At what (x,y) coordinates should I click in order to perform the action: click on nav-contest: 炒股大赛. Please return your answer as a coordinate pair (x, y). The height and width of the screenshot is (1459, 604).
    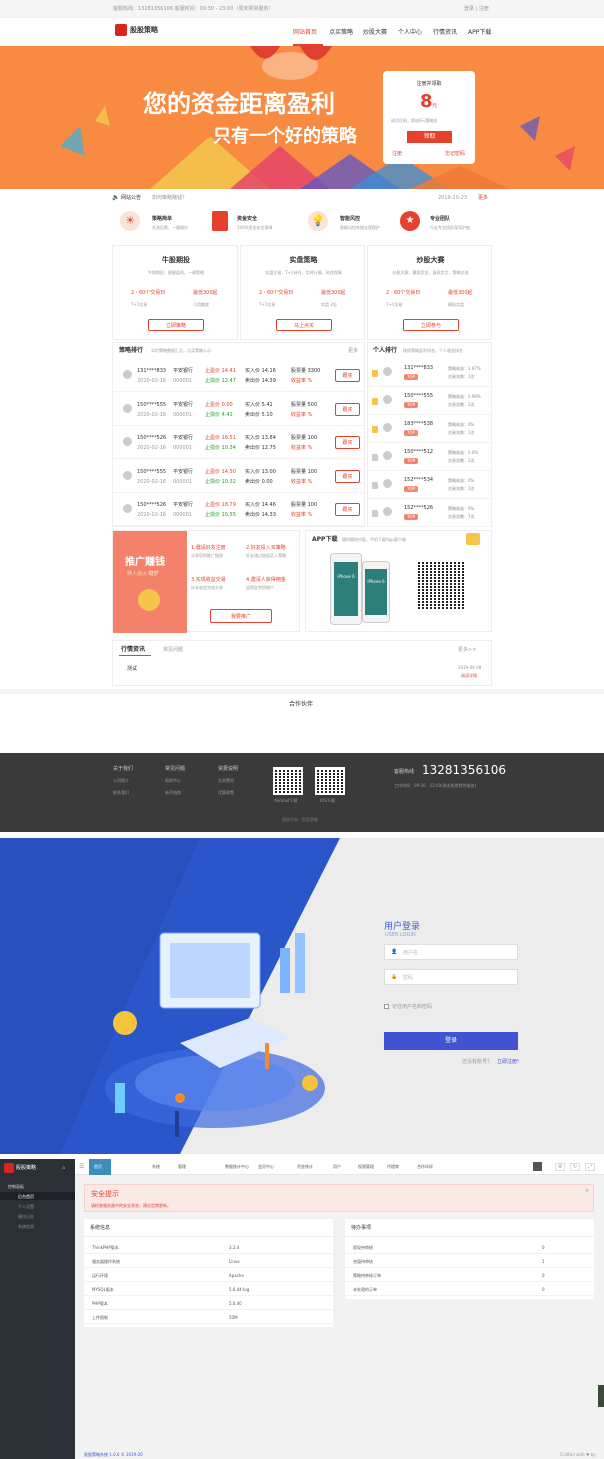
    Looking at the image, I should click on (375, 32).